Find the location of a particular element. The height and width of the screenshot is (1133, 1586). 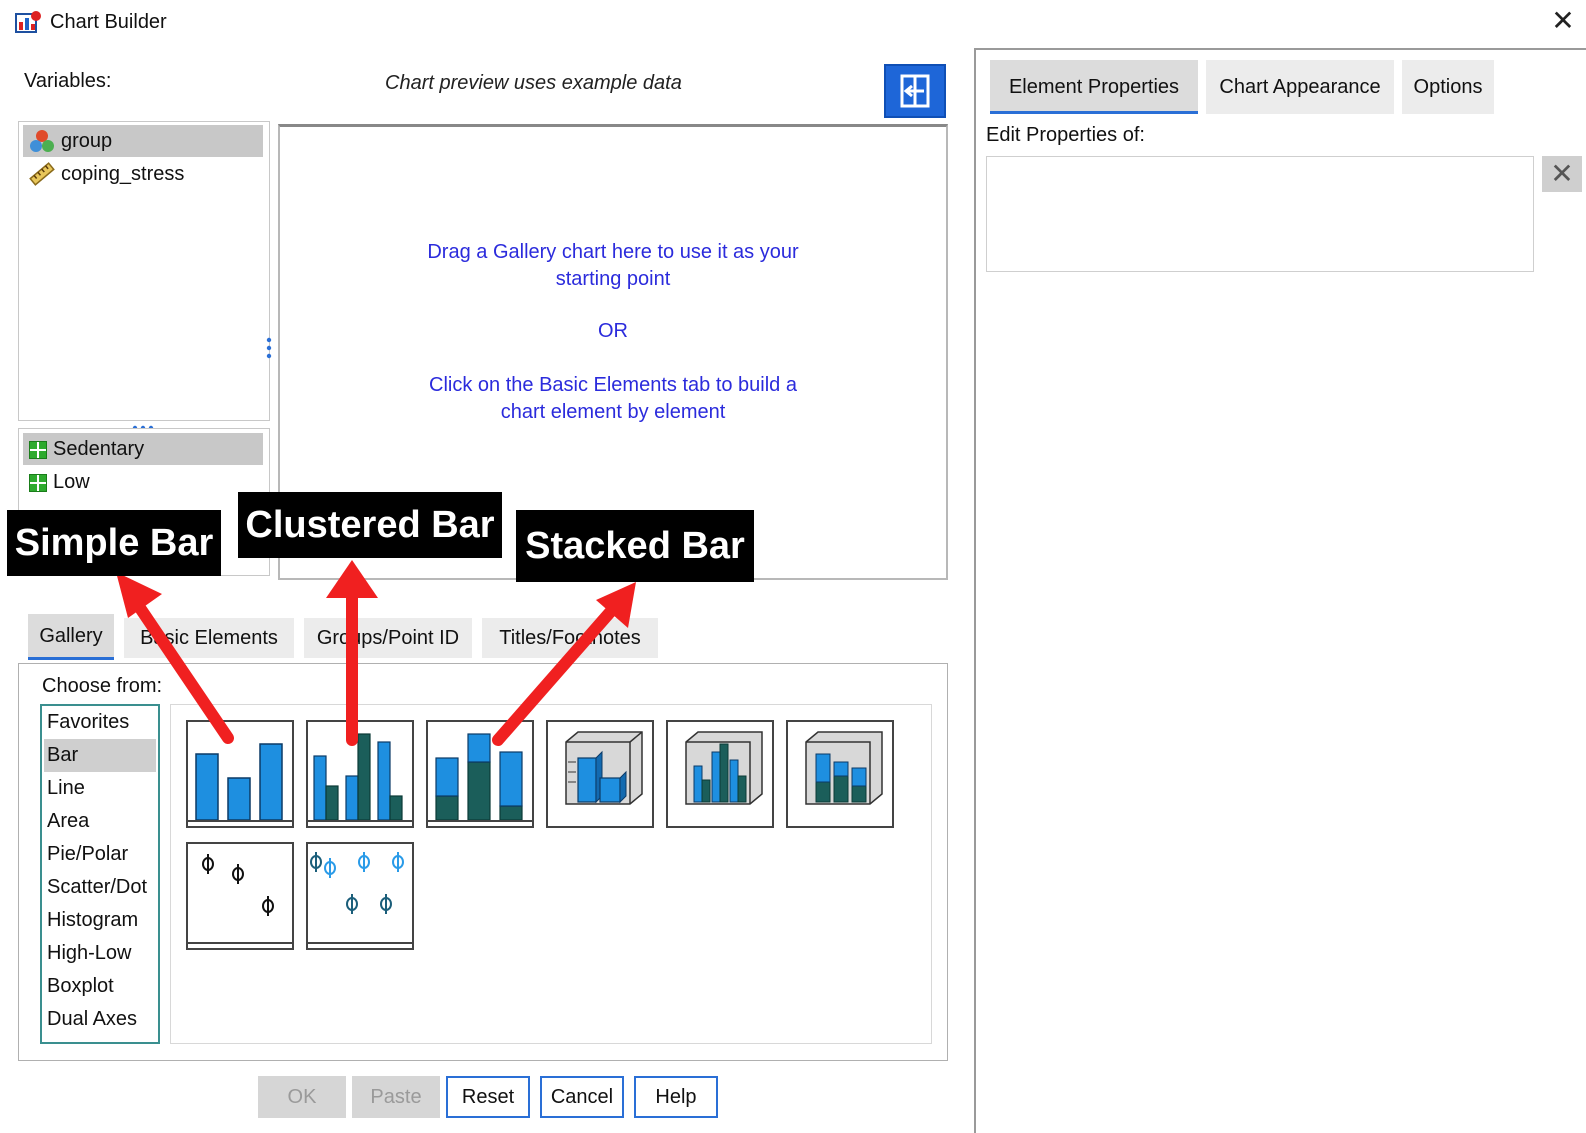

annotation-stacked-bar: Stacked Bar is located at coordinates (635, 546).